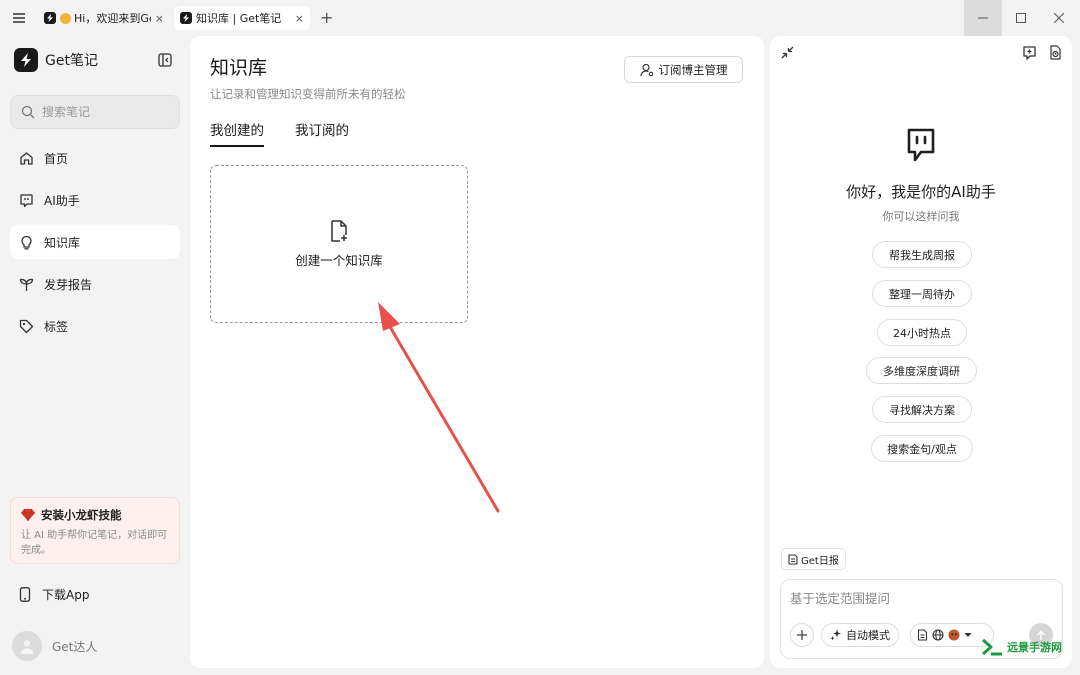 The width and height of the screenshot is (1080, 675). I want to click on tag-icon, so click(26, 326).